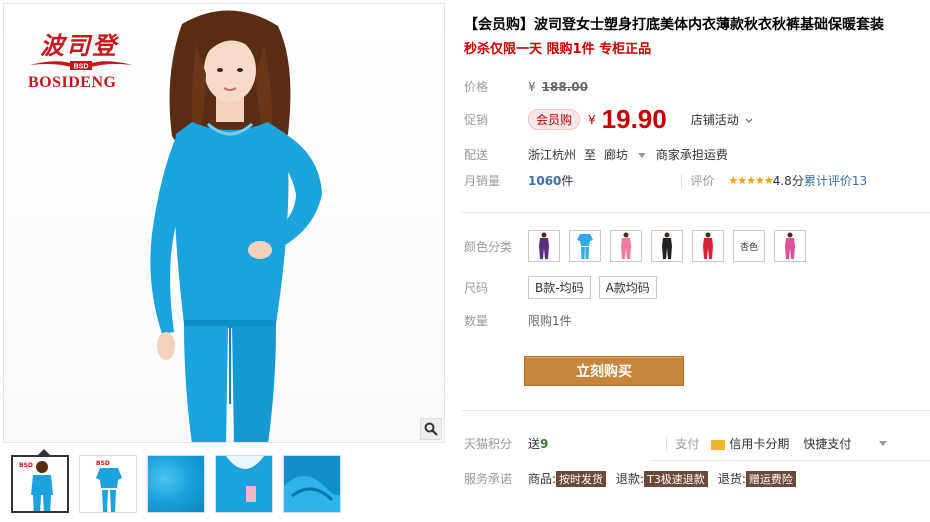 The width and height of the screenshot is (930, 522). I want to click on price-label: 价格, so click(476, 87).